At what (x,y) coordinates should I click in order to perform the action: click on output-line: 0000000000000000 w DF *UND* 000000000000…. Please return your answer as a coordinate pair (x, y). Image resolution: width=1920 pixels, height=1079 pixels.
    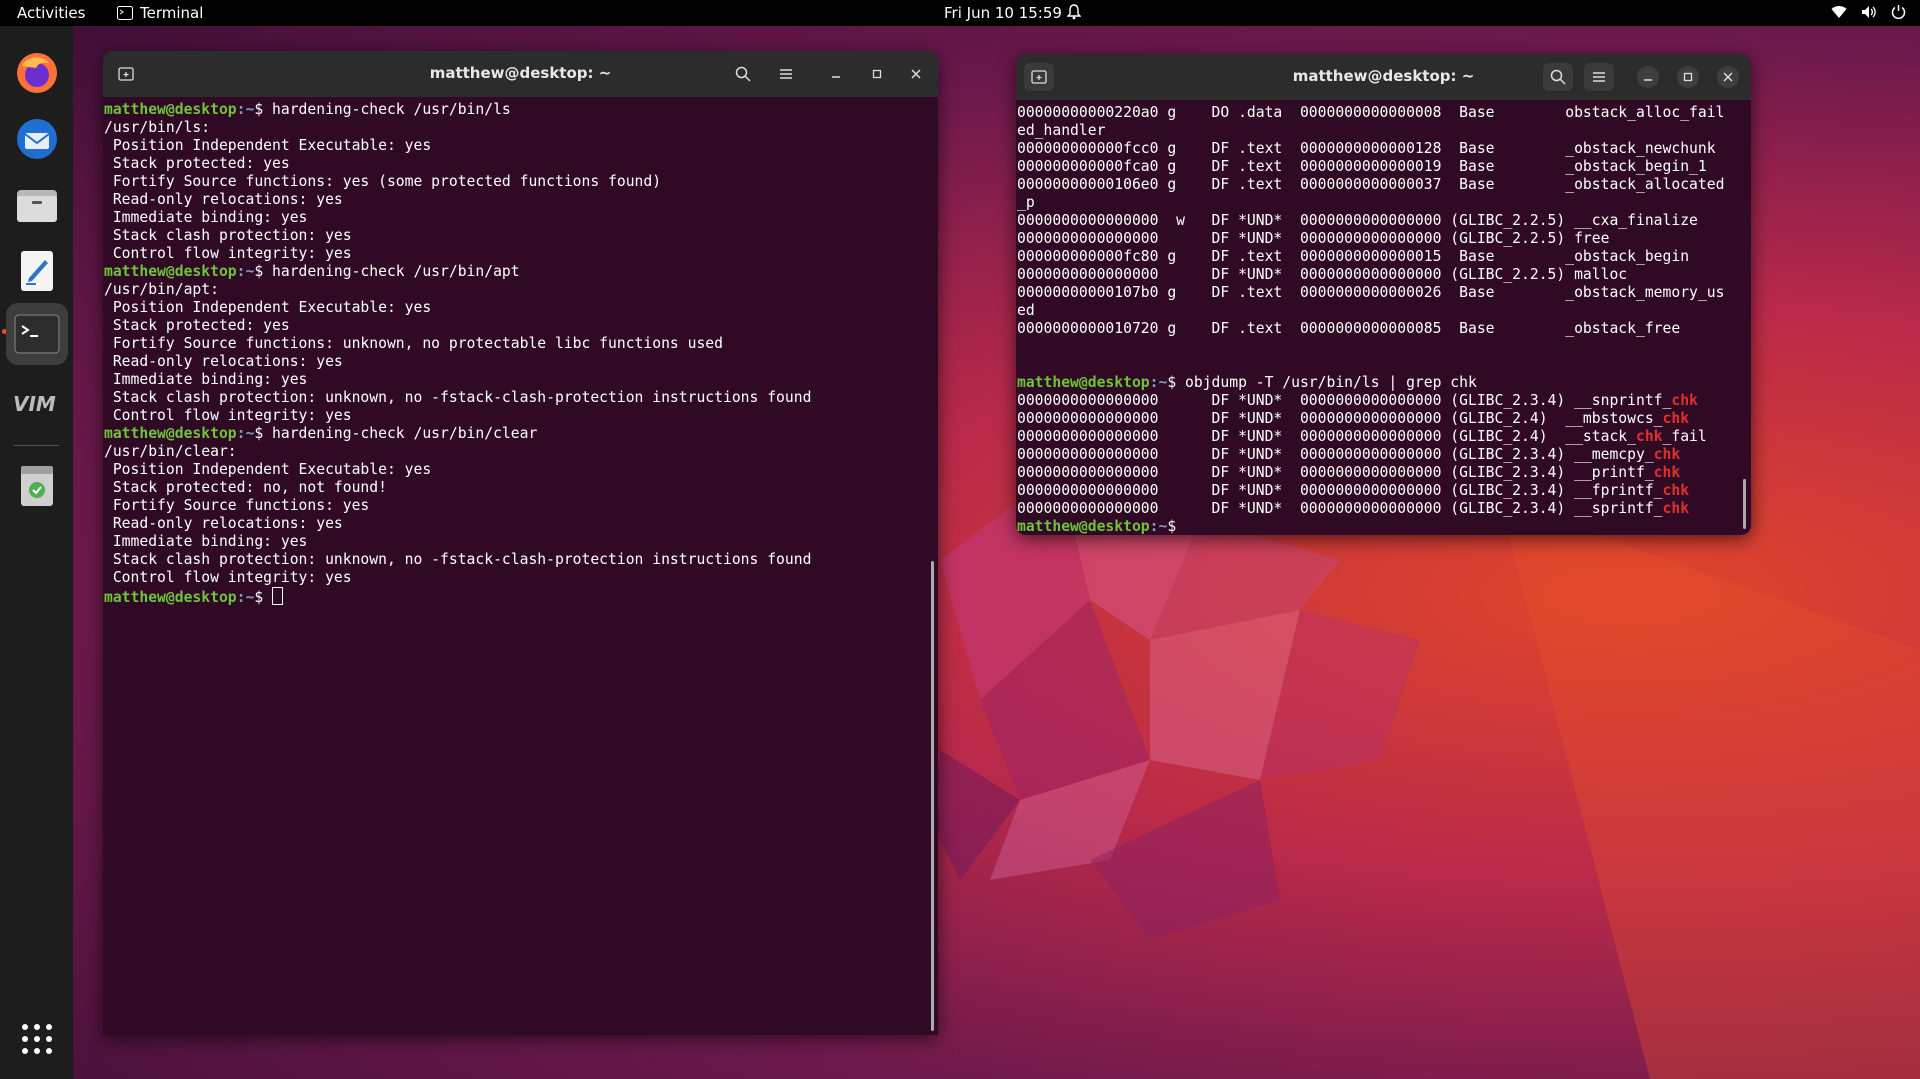
    Looking at the image, I should click on (1357, 220).